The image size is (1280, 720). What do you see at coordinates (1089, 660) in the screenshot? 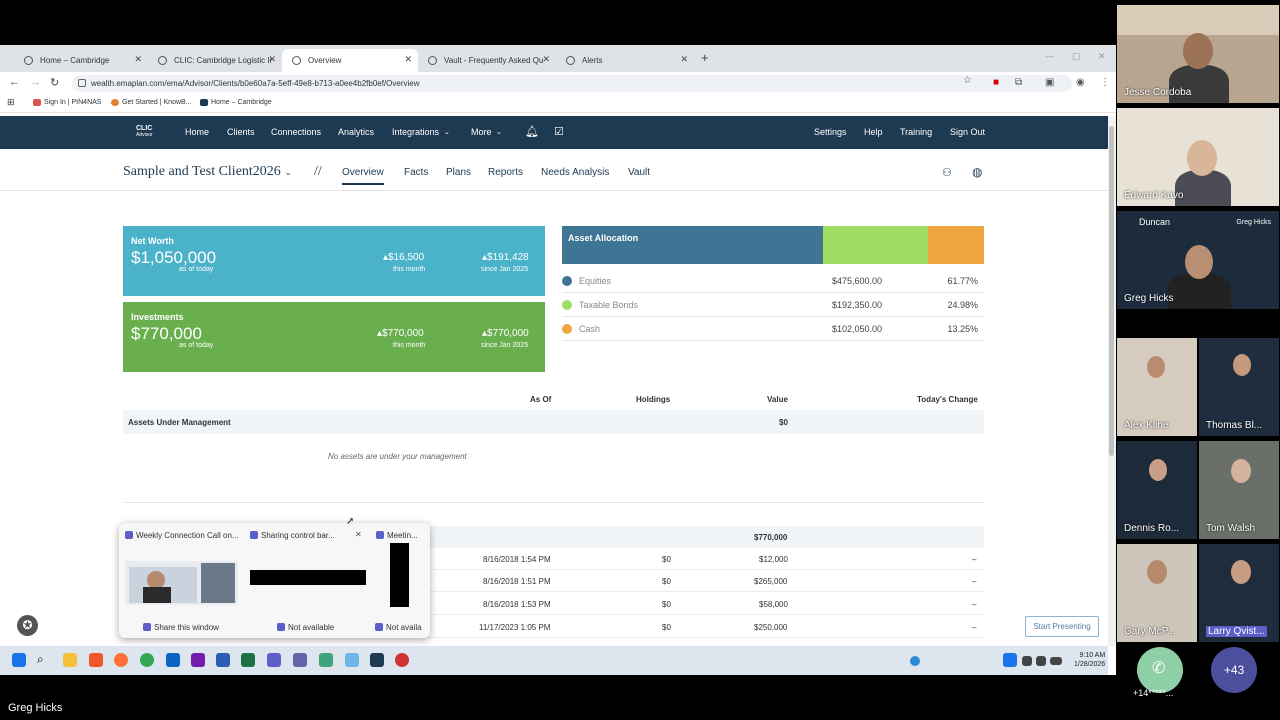
I see `clock: 9:10 AM 1/28/2026` at bounding box center [1089, 660].